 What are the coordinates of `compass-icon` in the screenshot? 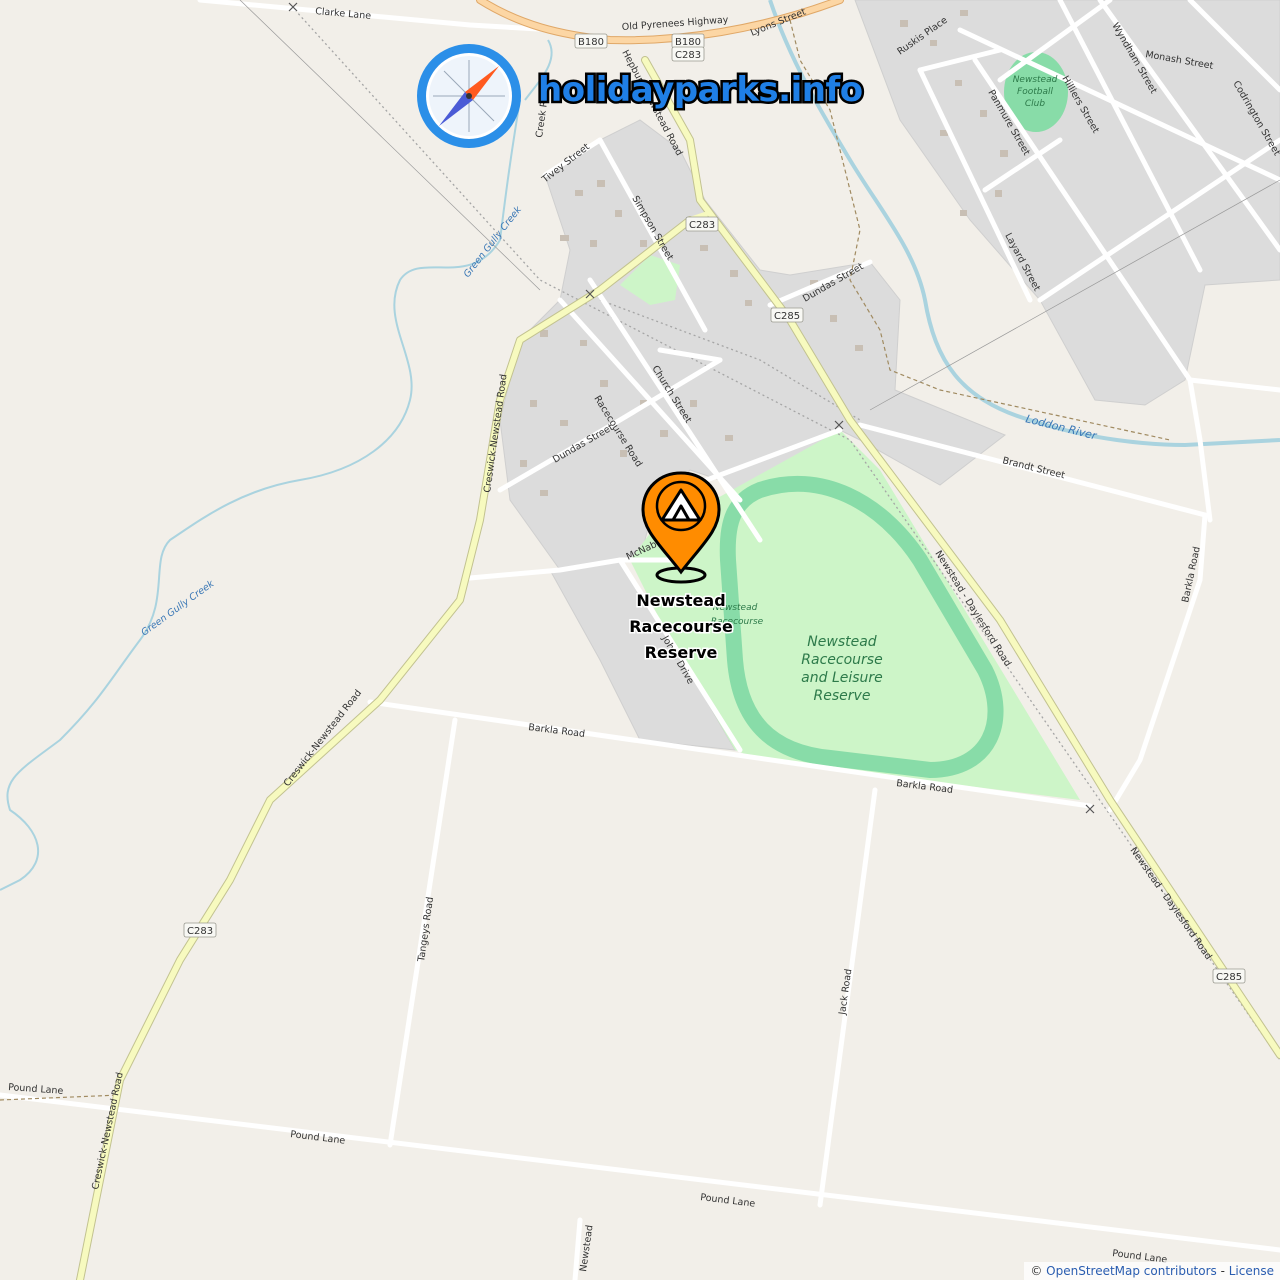 It's located at (469, 96).